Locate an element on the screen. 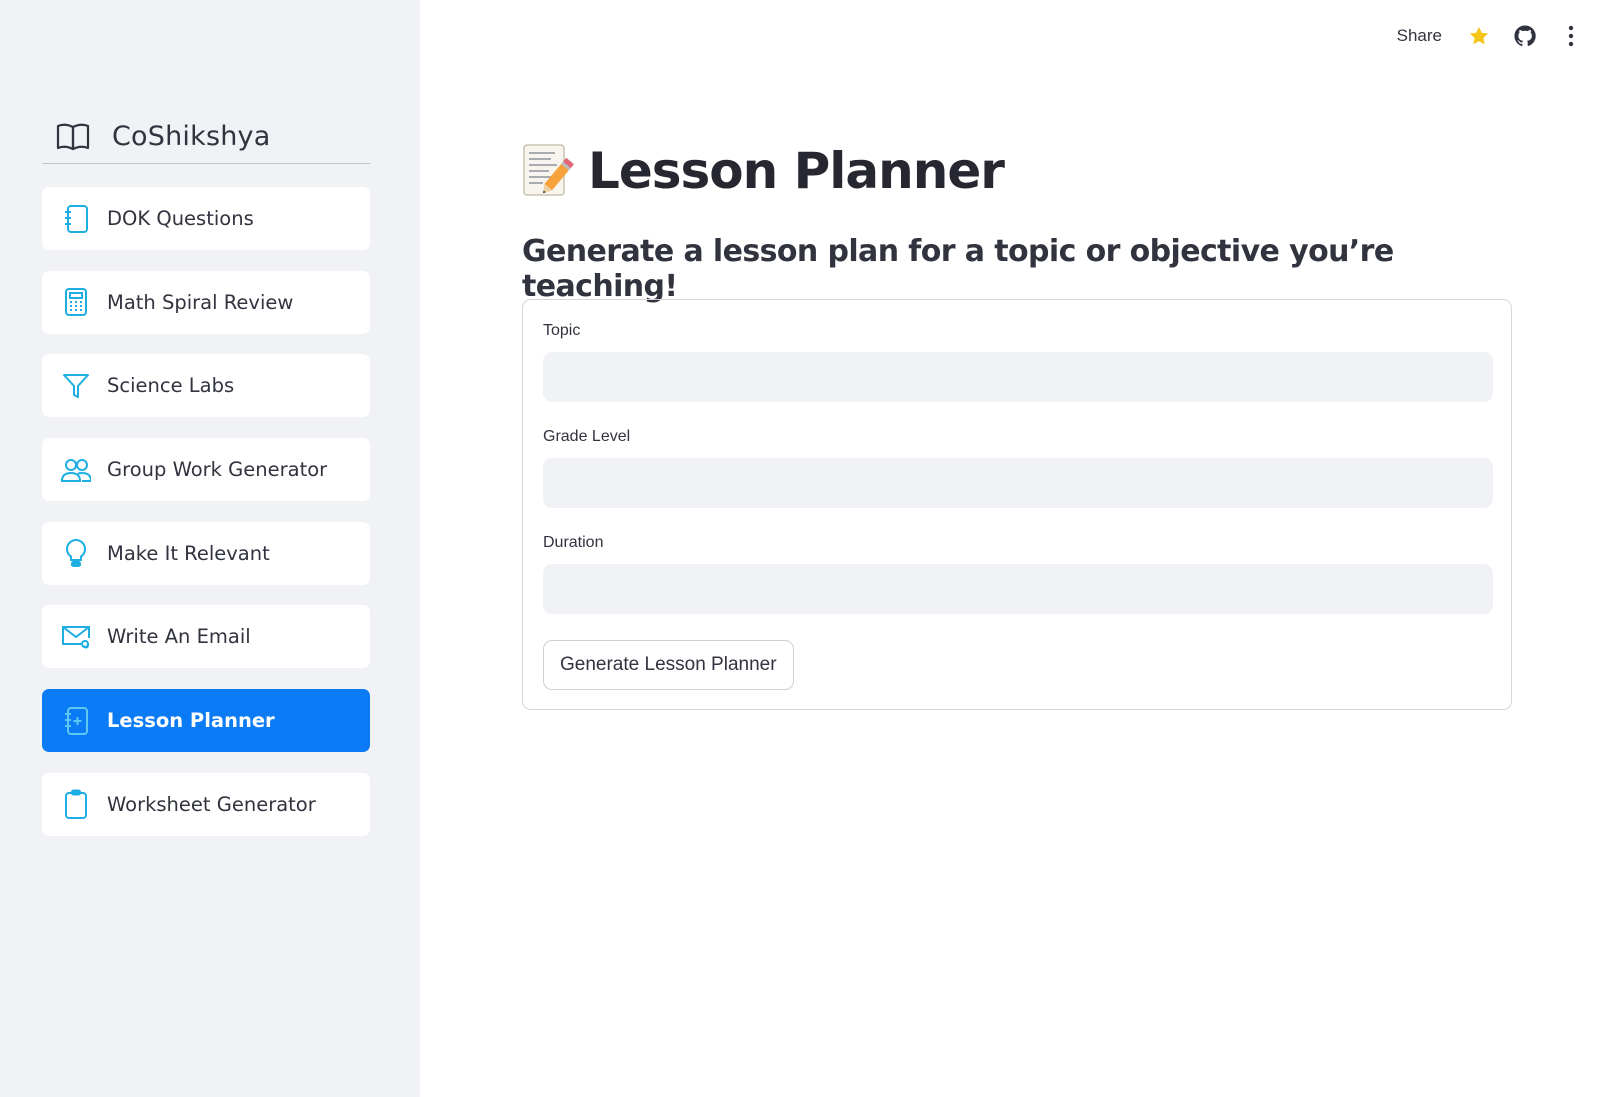  sidebar-item-worksheet-generator: Worksheet Generator is located at coordinates (206, 804).